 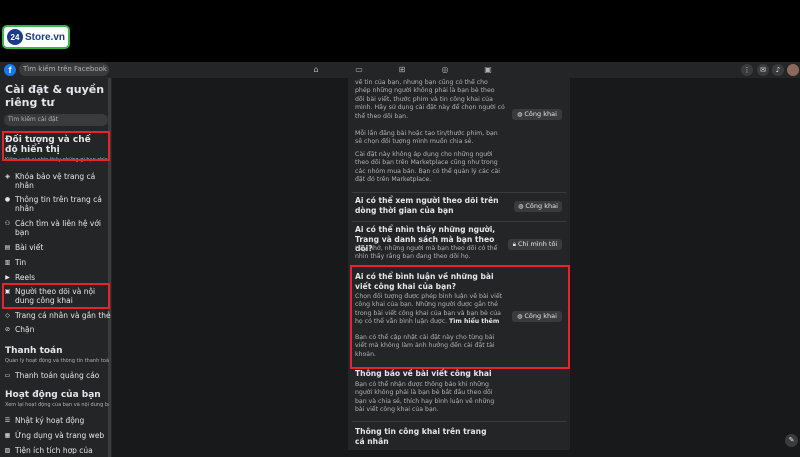 I want to click on sidebar-item-apps-websites: ▦ Ứng dụng và trang web, so click(x=57, y=435).